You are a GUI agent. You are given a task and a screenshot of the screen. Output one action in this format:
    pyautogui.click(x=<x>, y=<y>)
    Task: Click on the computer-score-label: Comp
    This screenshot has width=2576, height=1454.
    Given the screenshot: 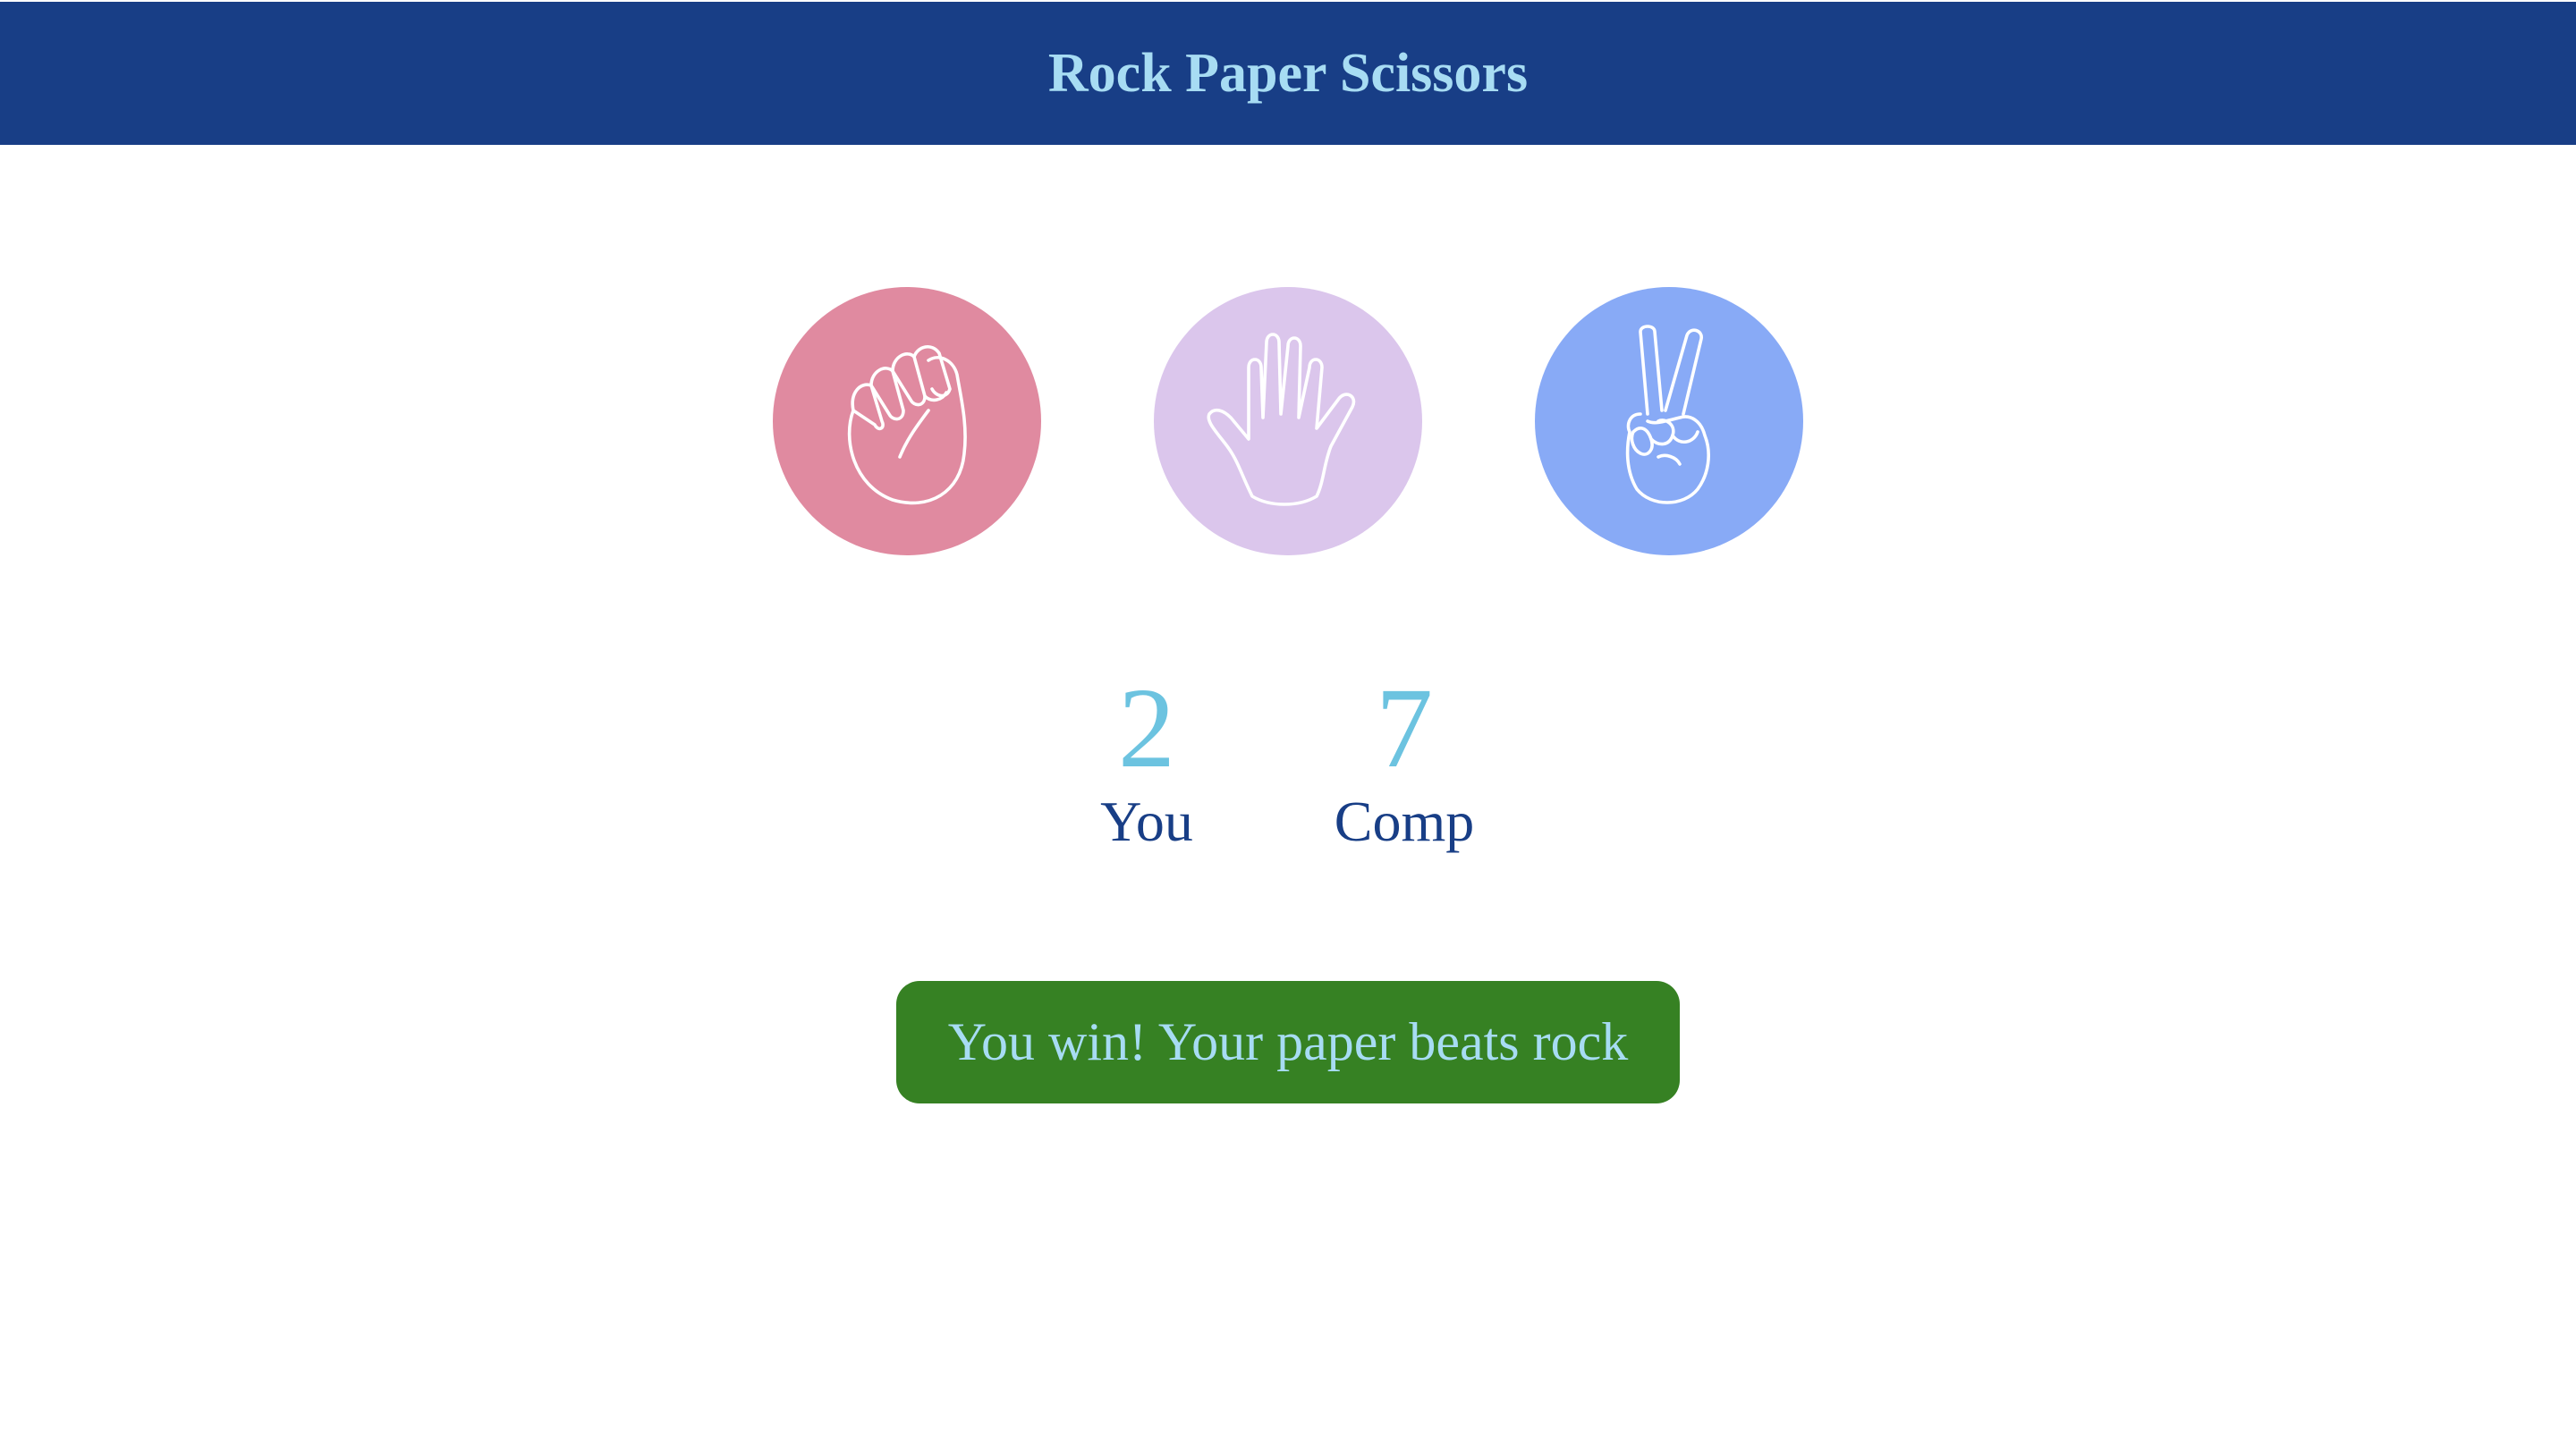 What is the action you would take?
    pyautogui.click(x=1404, y=822)
    